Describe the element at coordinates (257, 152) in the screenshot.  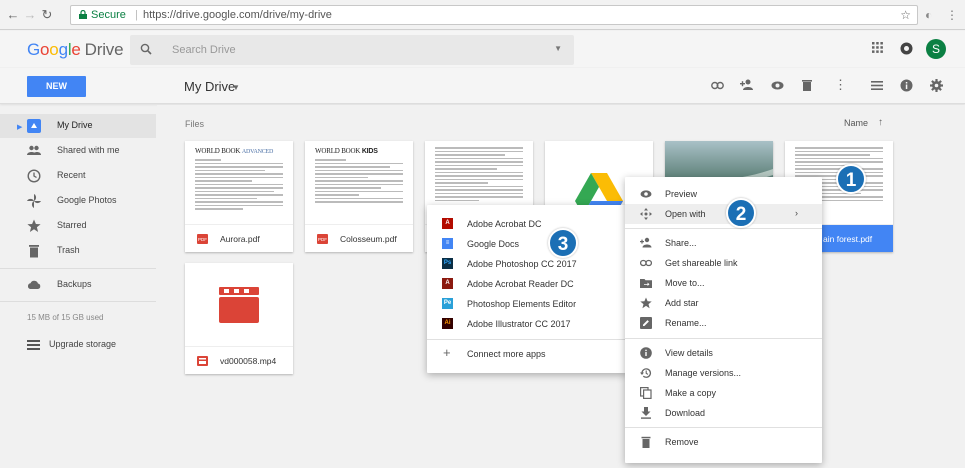
I see `thumbnail-subtitle: ADVANCED` at that location.